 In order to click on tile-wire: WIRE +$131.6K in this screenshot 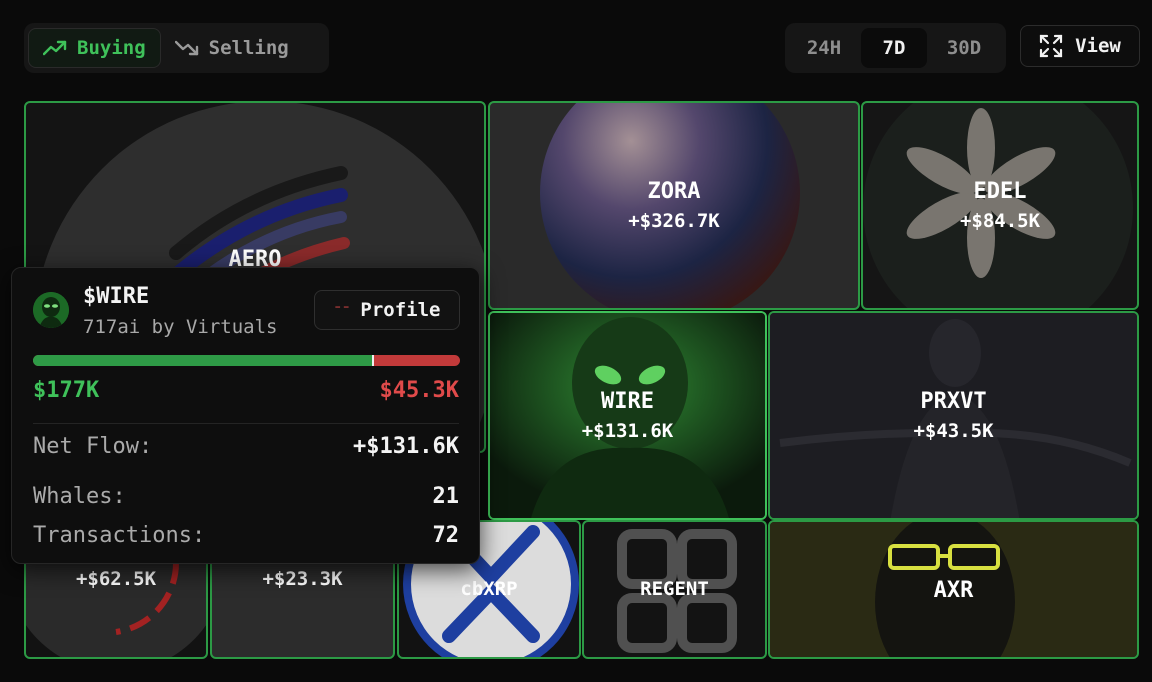, I will do `click(627, 415)`.